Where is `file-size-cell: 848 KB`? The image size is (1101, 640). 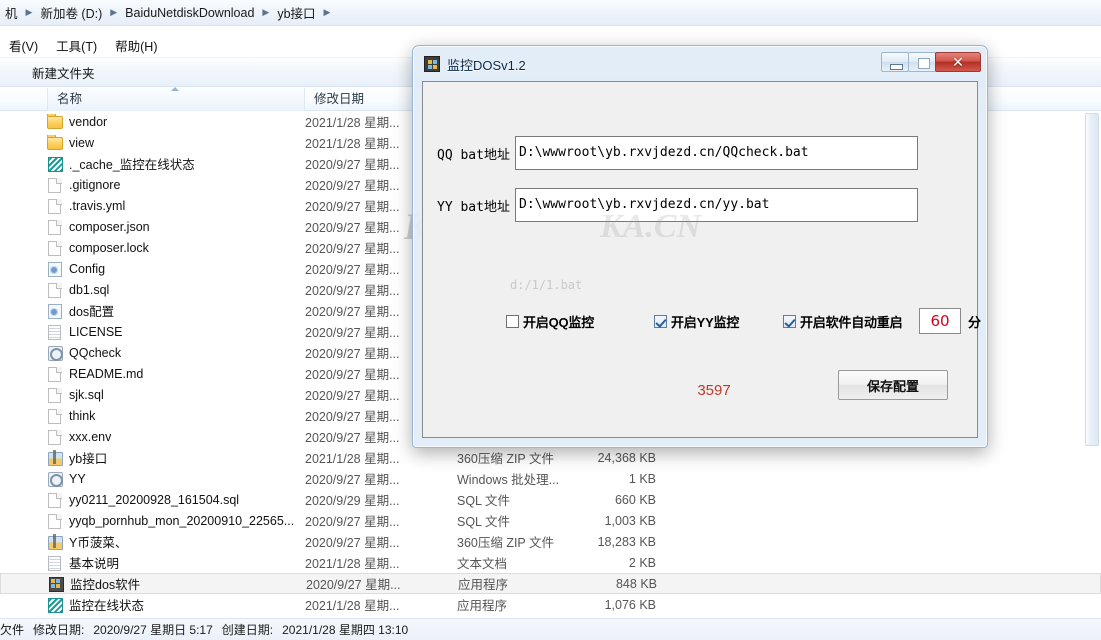 file-size-cell: 848 KB is located at coordinates (636, 583).